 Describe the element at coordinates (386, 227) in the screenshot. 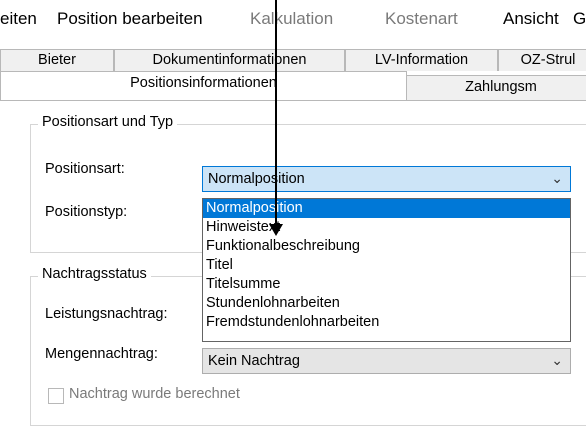

I see `dropdown-option-hinweistext: Hinweistext` at that location.